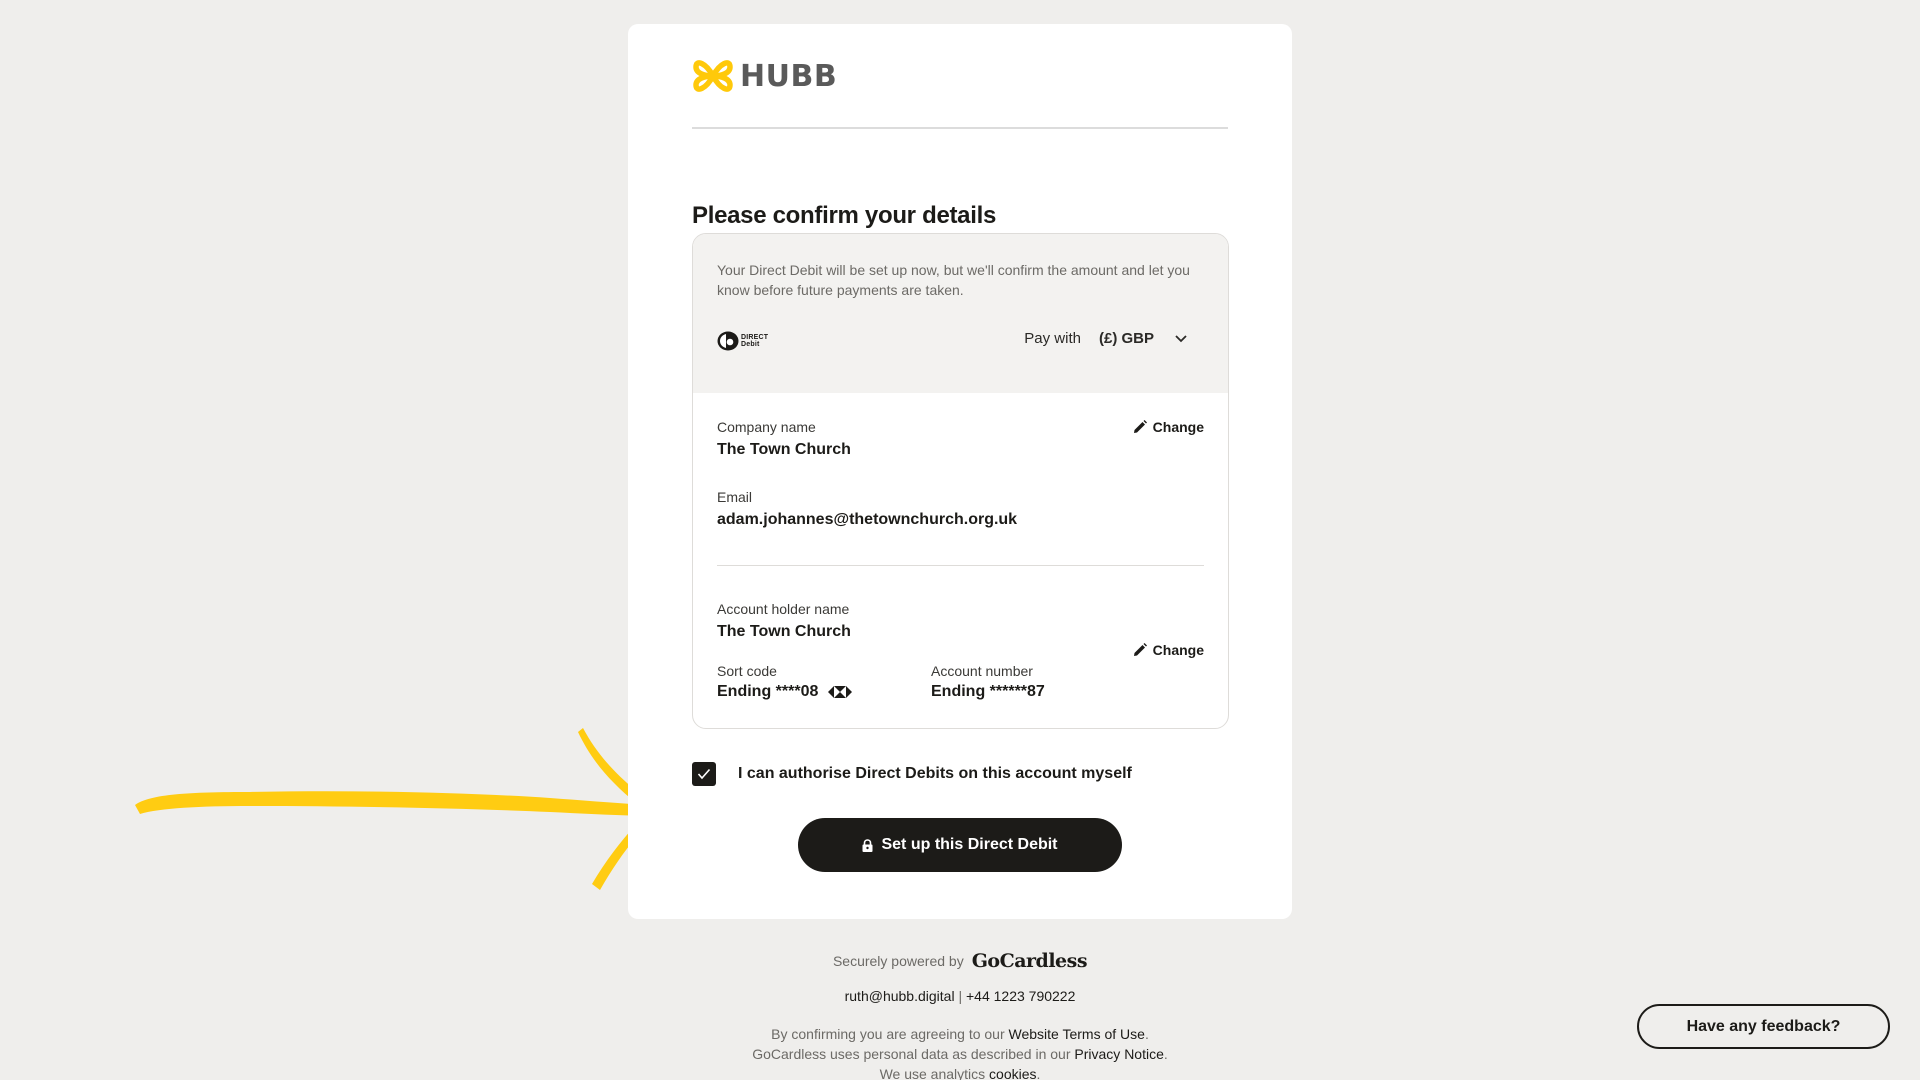 This screenshot has width=1920, height=1080. Describe the element at coordinates (713, 76) in the screenshot. I see `hubb-logo-icon` at that location.